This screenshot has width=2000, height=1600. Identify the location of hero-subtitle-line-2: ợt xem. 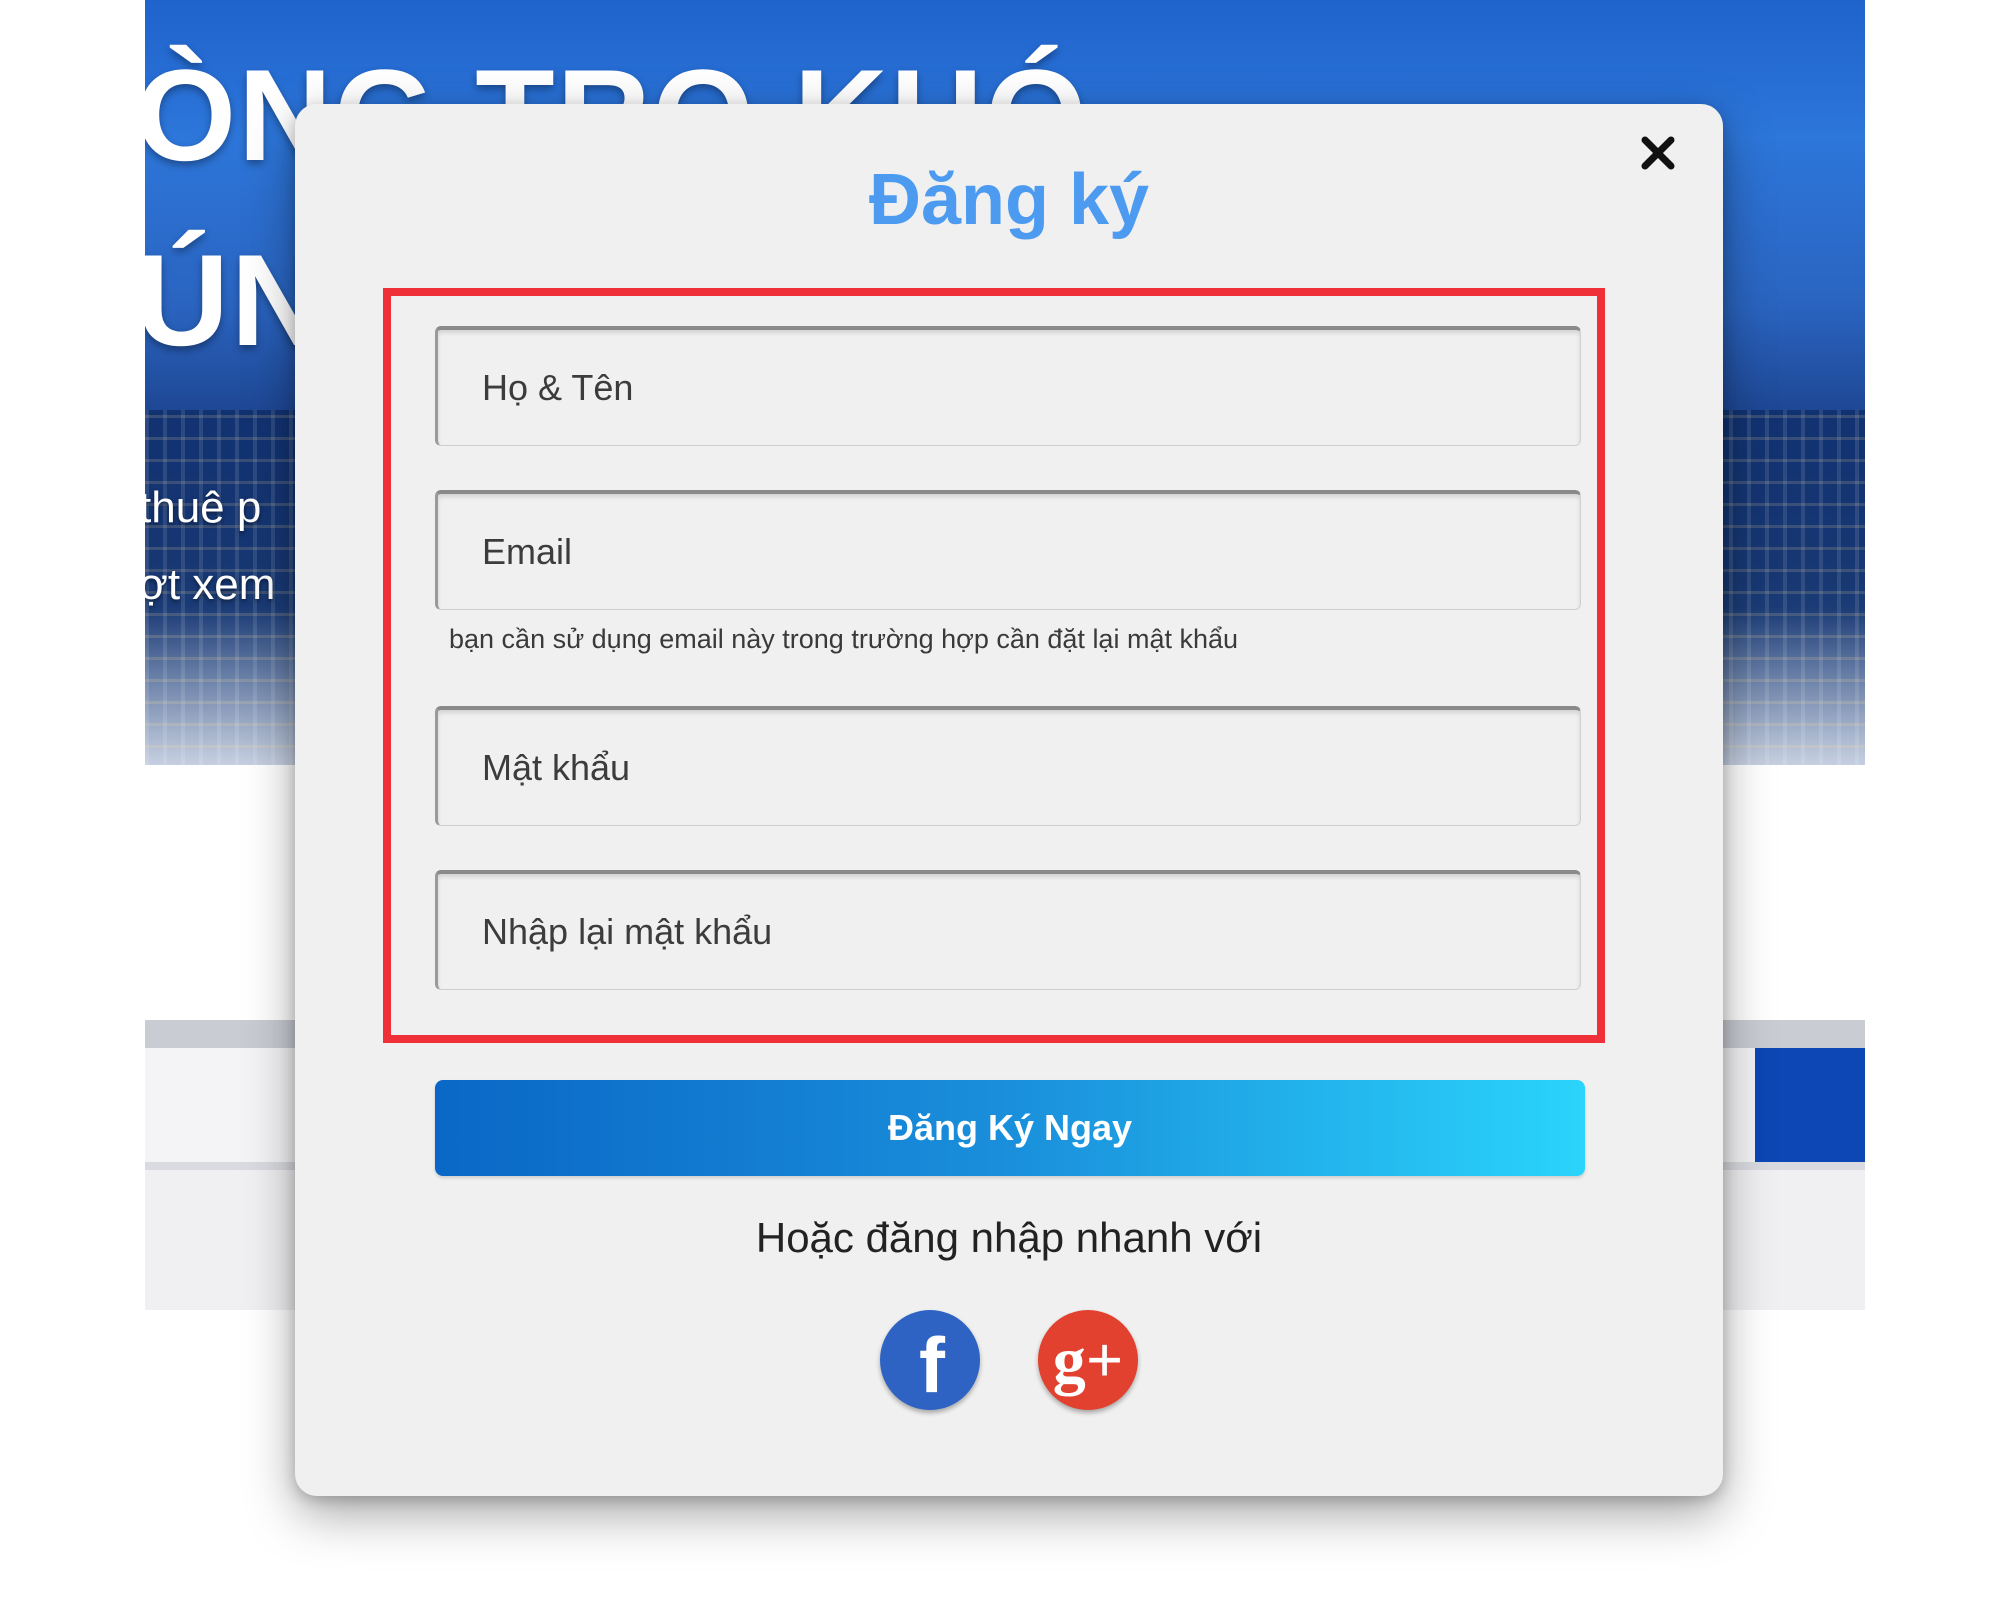
(210, 584).